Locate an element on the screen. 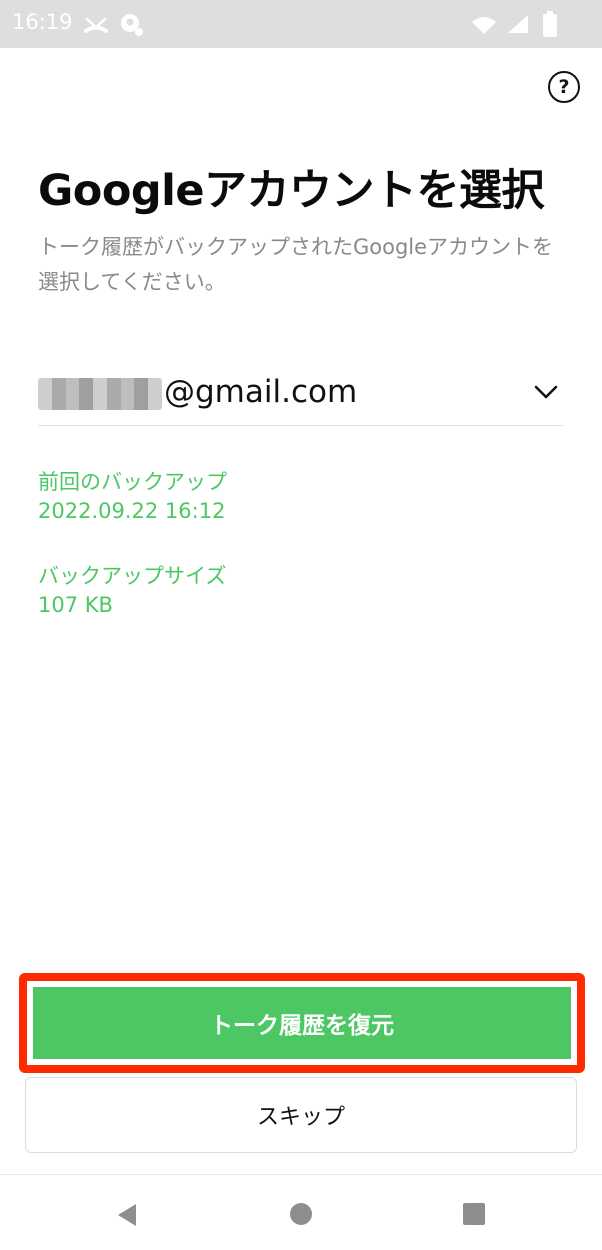 Image resolution: width=602 pixels, height=1250 pixels. email-local-part-redacted is located at coordinates (100, 394).